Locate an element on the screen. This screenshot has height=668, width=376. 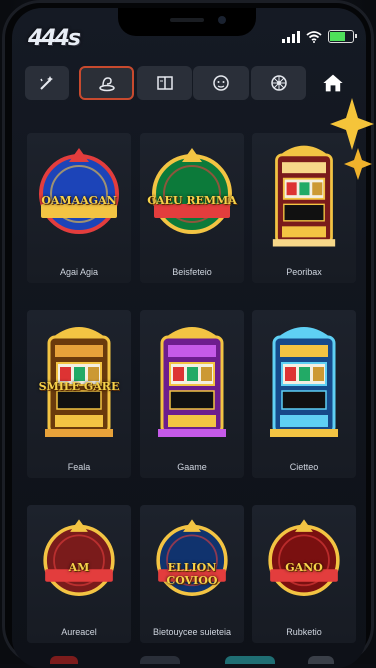
tab-slots is located at coordinates (106, 83).